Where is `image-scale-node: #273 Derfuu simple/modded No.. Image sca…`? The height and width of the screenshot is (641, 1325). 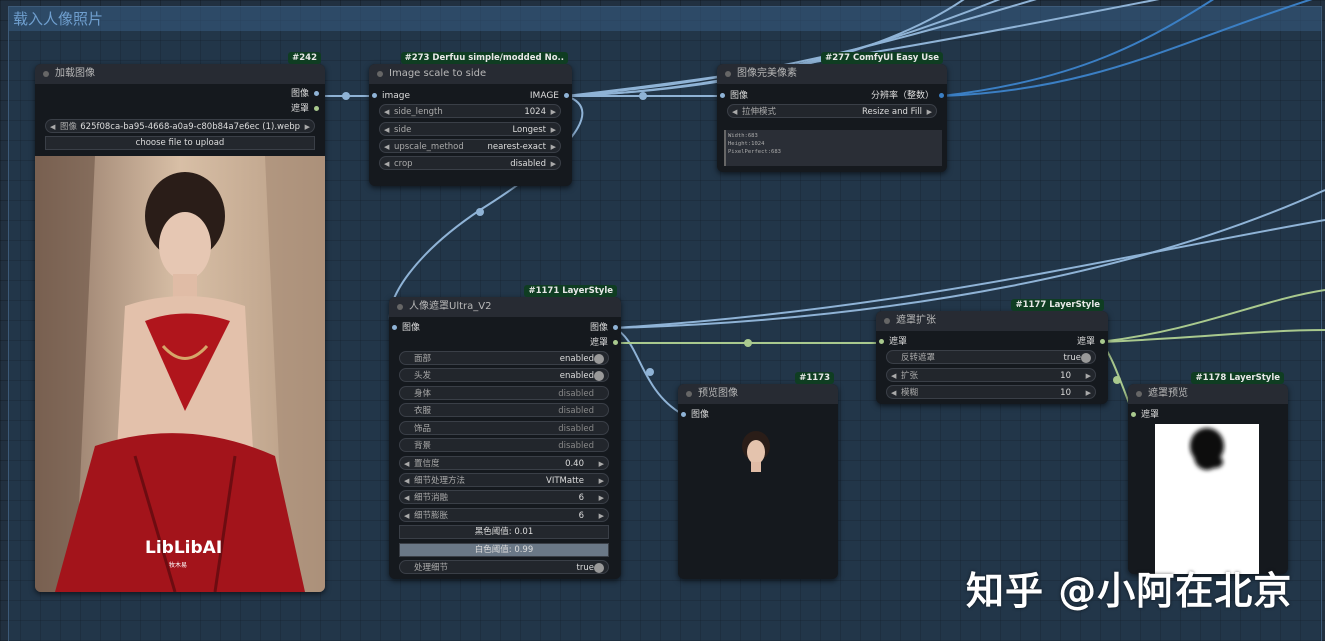 image-scale-node: #273 Derfuu simple/modded No.. Image sca… is located at coordinates (470, 119).